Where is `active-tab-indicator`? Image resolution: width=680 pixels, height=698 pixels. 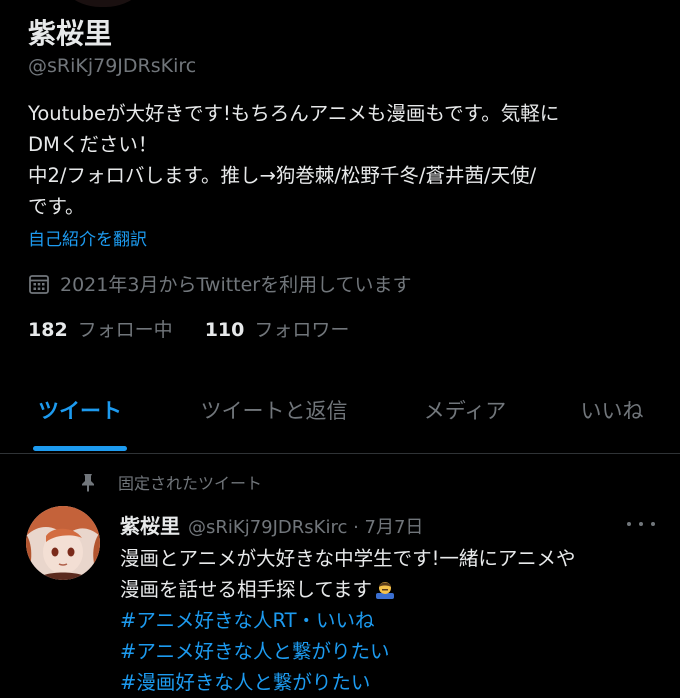
active-tab-indicator is located at coordinates (80, 448).